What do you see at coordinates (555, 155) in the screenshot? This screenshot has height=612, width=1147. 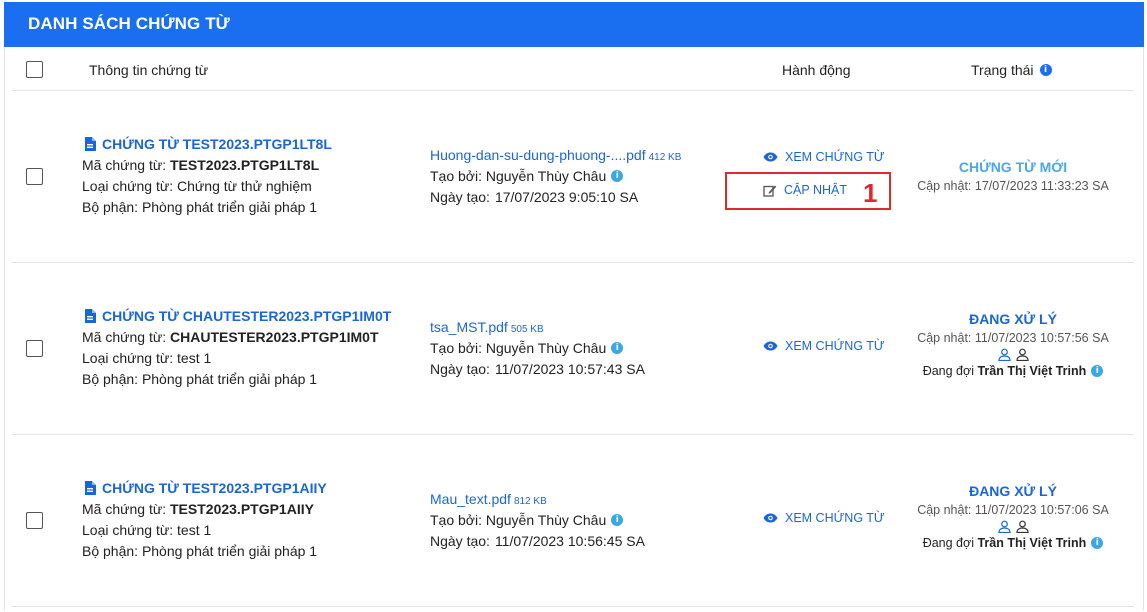 I see `attachment-link: Huong-dan-su-dung-phuong-....pdf 412 KB` at bounding box center [555, 155].